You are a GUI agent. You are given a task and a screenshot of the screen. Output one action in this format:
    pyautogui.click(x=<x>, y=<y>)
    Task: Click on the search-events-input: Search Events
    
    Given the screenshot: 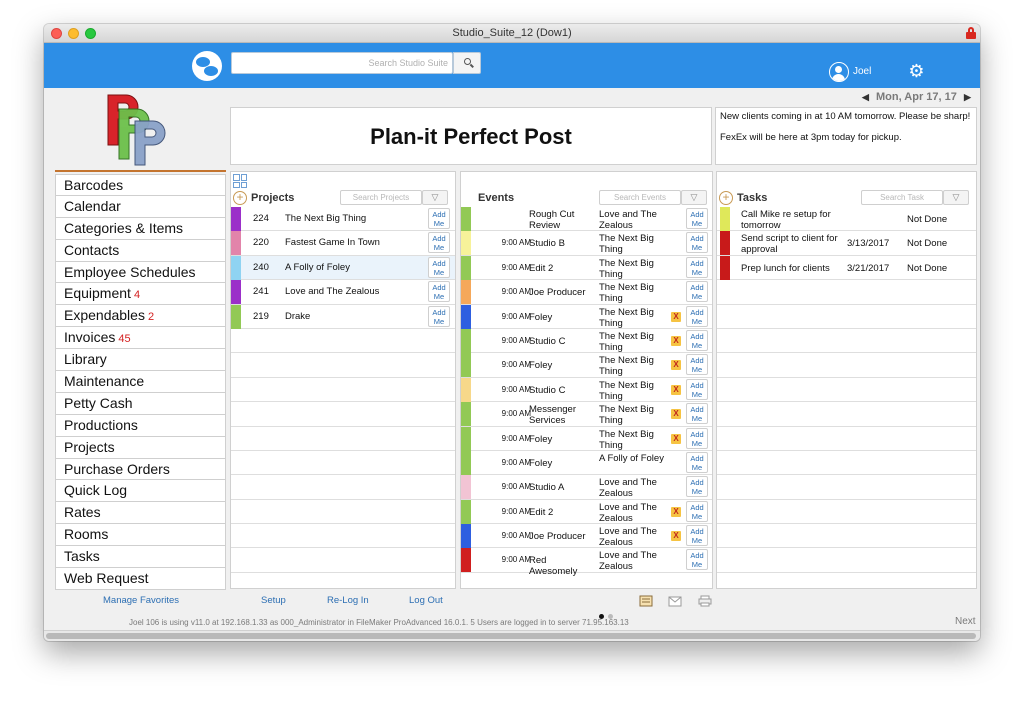 What is the action you would take?
    pyautogui.click(x=640, y=197)
    